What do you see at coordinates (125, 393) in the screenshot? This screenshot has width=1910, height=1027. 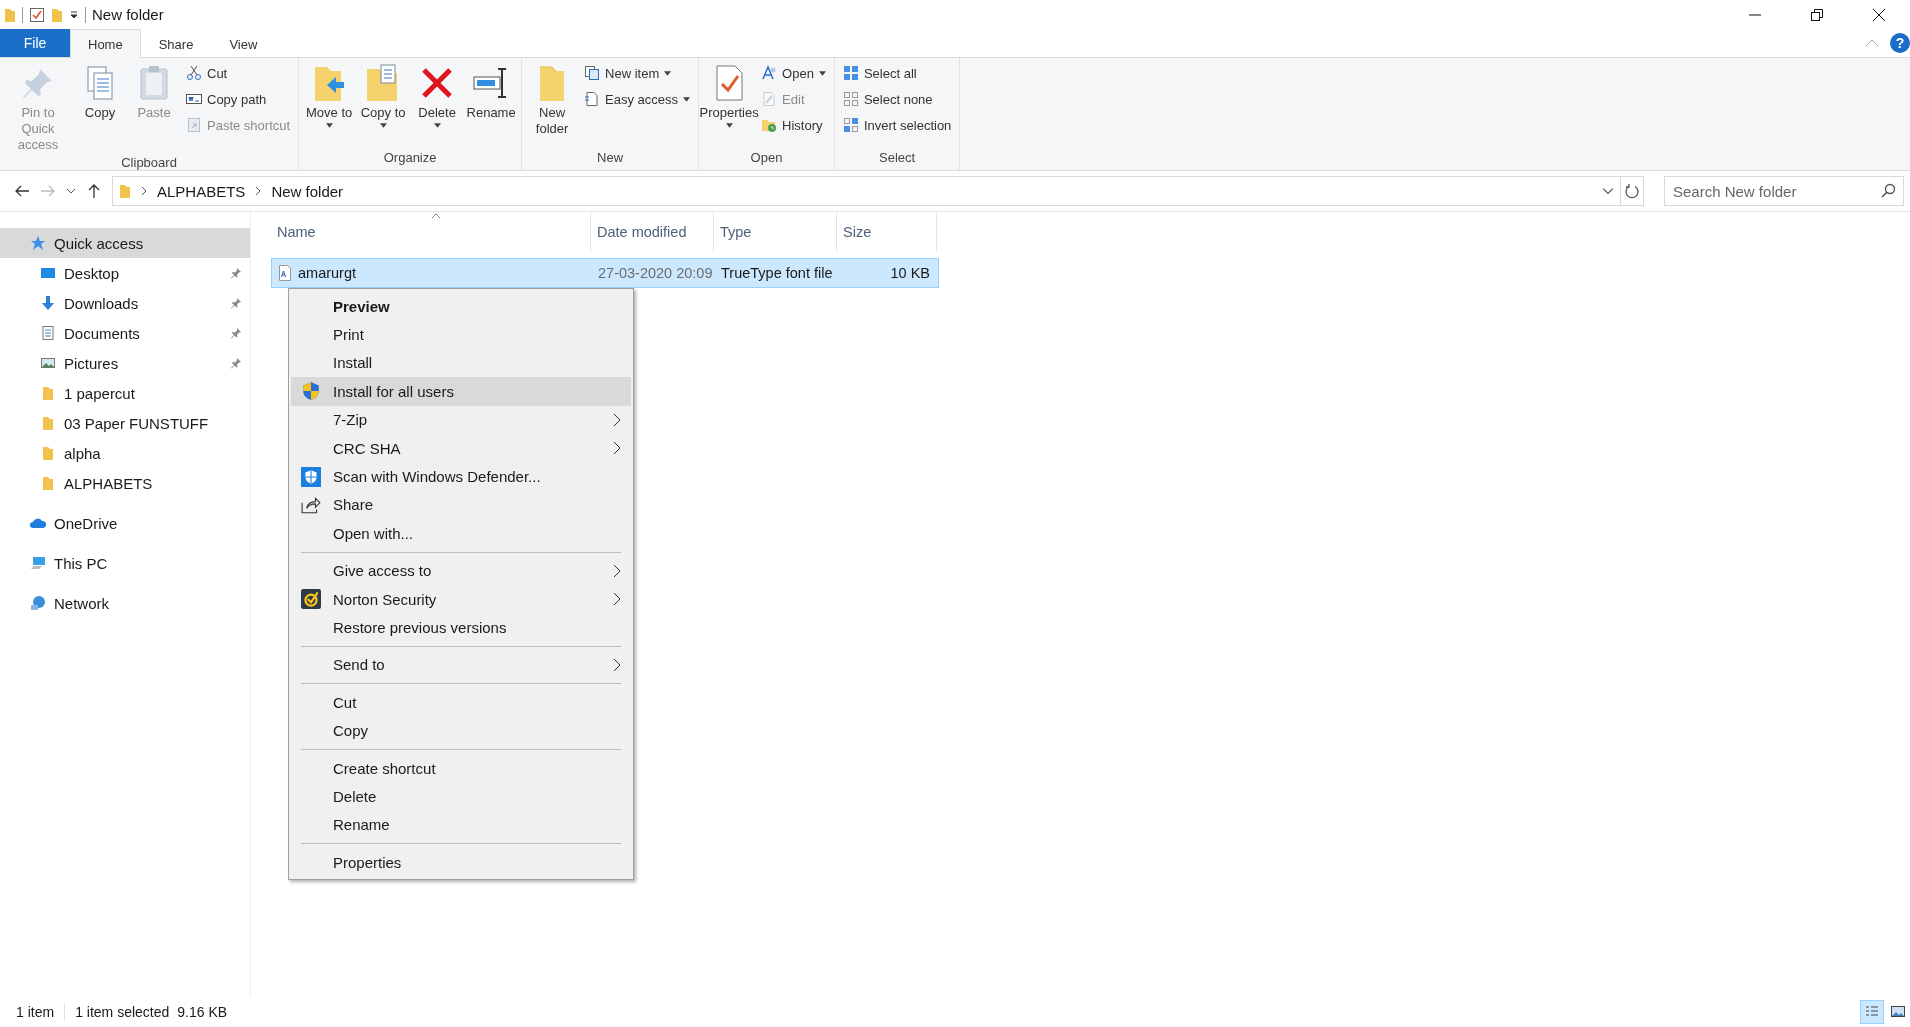 I see `nav-item: 1 papercut` at bounding box center [125, 393].